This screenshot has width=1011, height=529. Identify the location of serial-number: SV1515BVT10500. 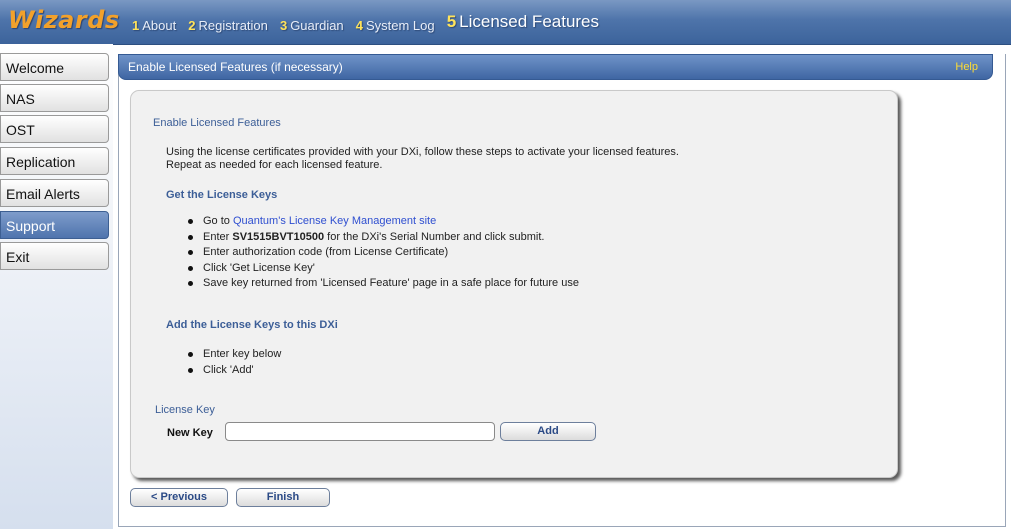
(278, 236).